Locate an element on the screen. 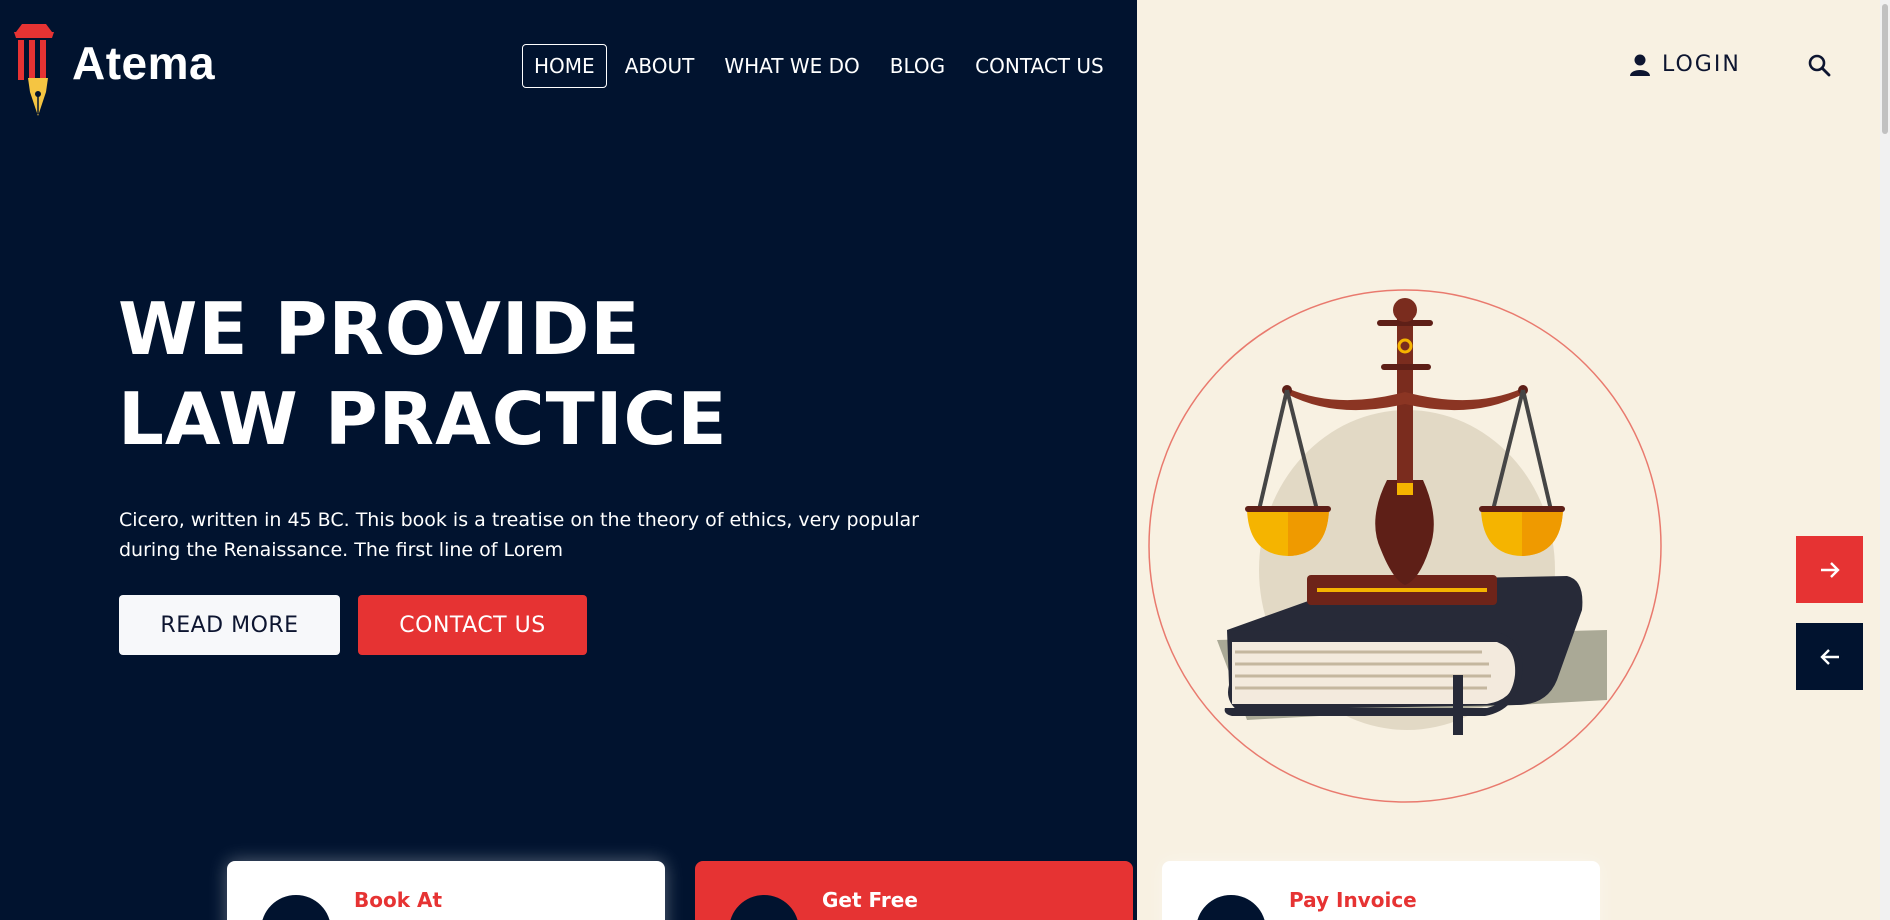  feature-card-book-at: Book At is located at coordinates (446, 890).